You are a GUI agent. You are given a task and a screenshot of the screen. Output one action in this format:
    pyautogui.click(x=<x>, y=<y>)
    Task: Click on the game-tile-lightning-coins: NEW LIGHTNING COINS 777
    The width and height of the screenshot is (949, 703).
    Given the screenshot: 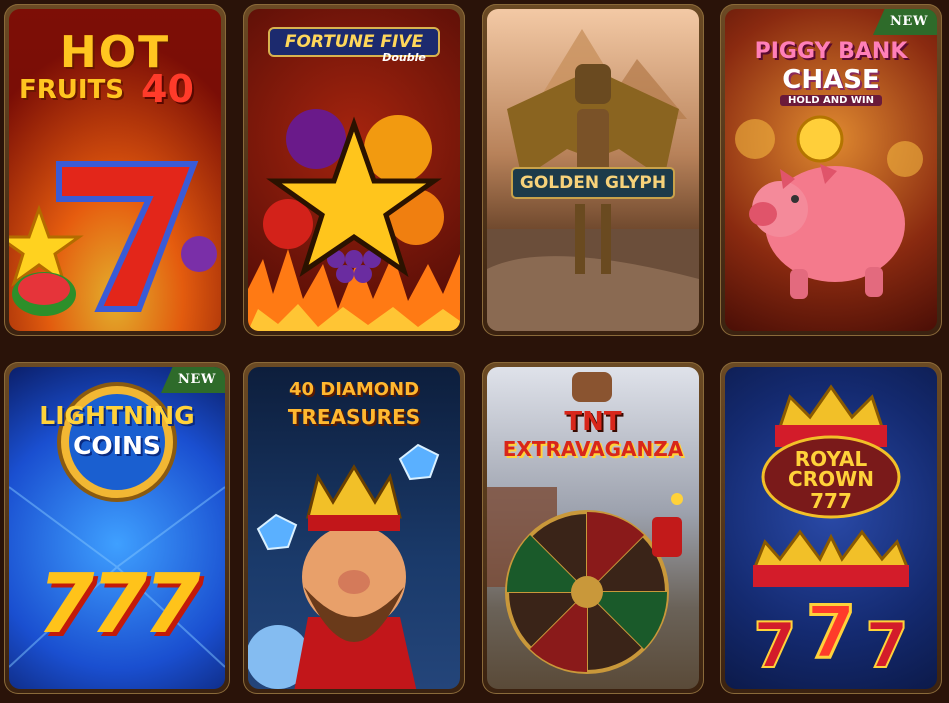 What is the action you would take?
    pyautogui.click(x=117, y=528)
    